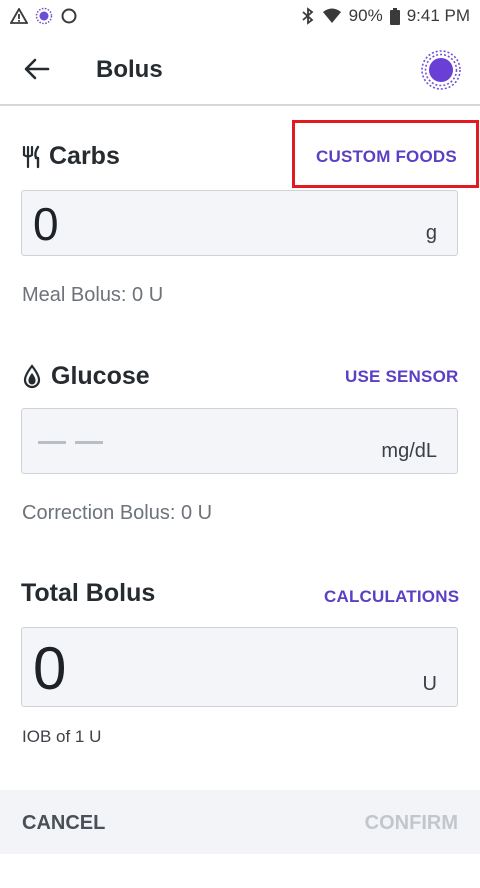 Image resolution: width=480 pixels, height=888 pixels. I want to click on sync-circle-icon, so click(69, 16).